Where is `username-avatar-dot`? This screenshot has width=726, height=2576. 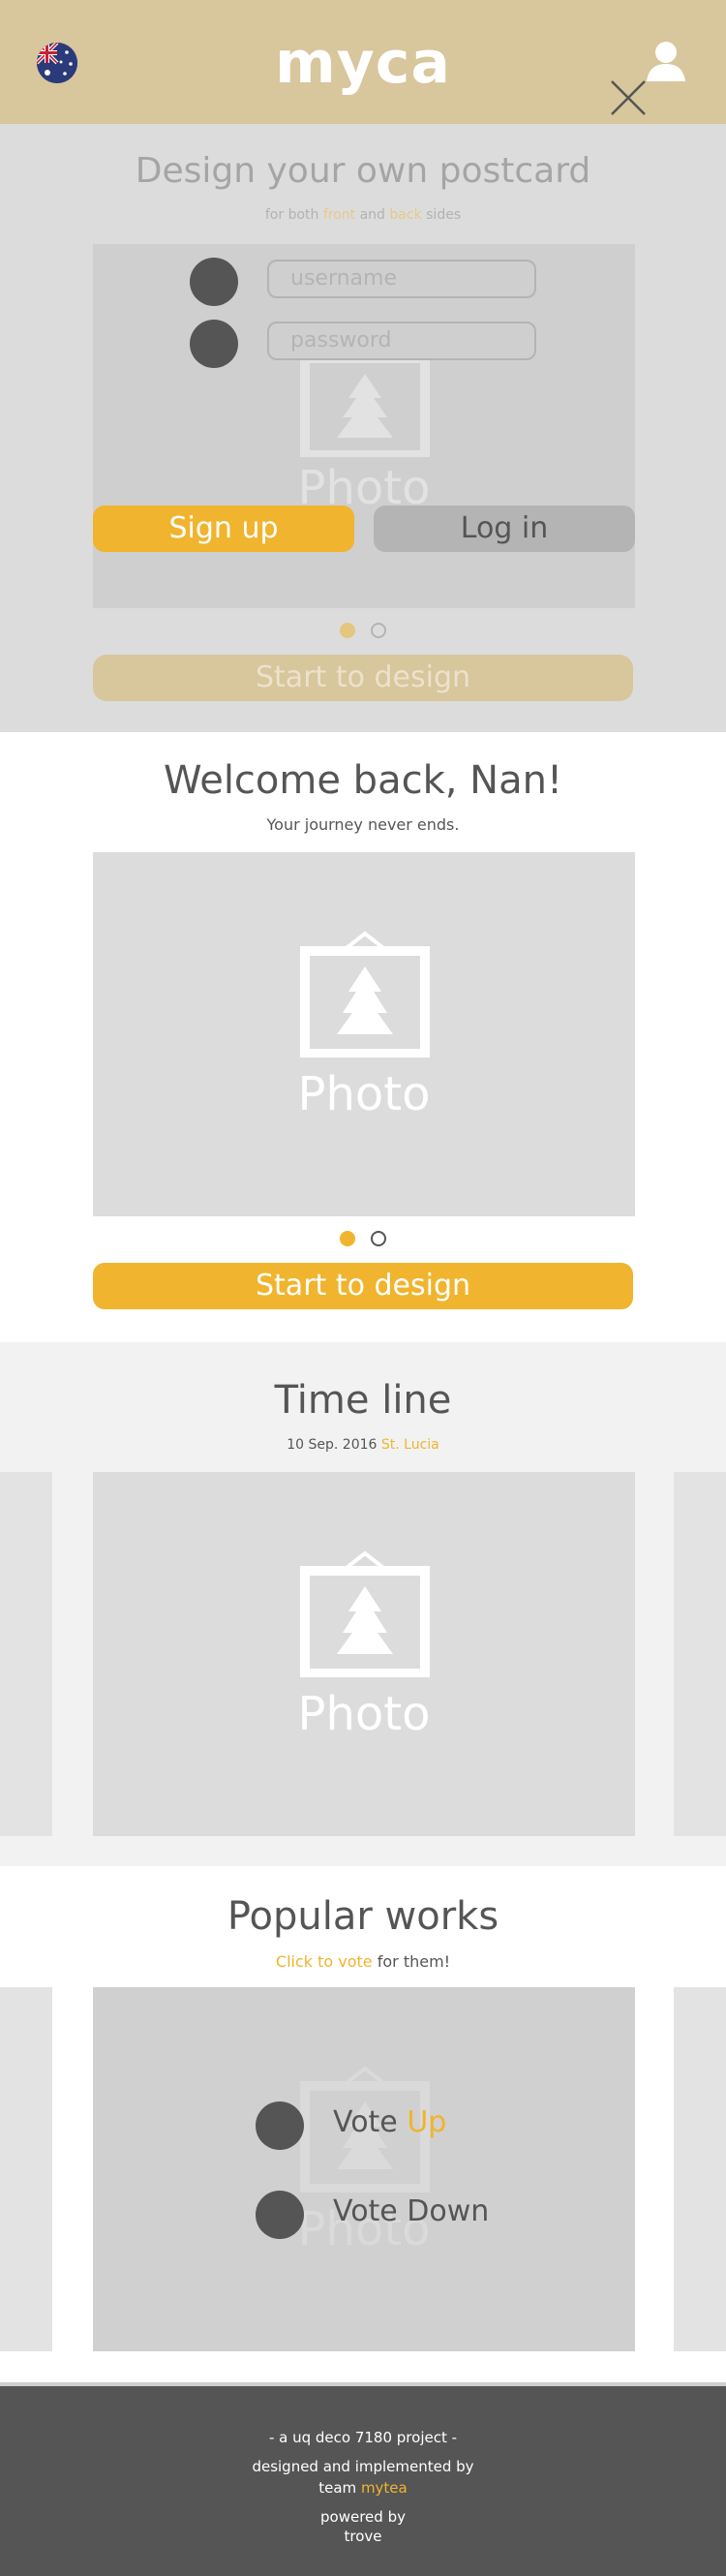 username-avatar-dot is located at coordinates (214, 282).